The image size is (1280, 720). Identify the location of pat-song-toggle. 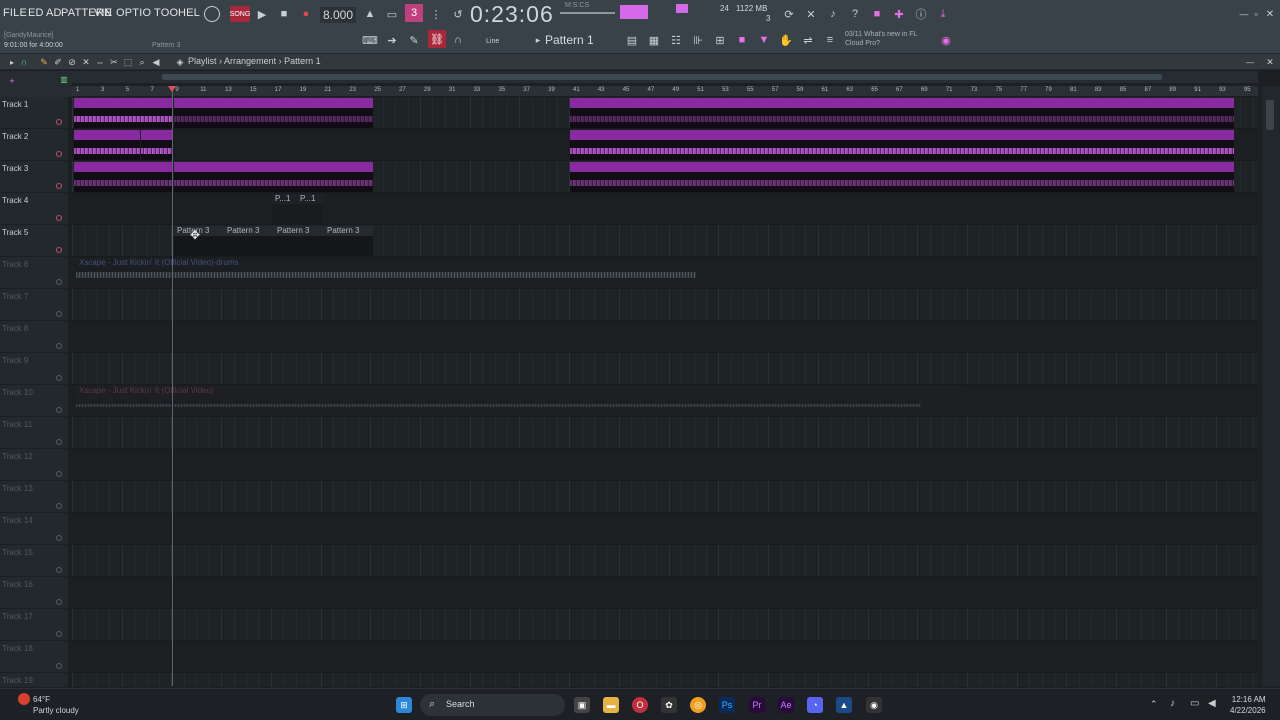
(212, 14).